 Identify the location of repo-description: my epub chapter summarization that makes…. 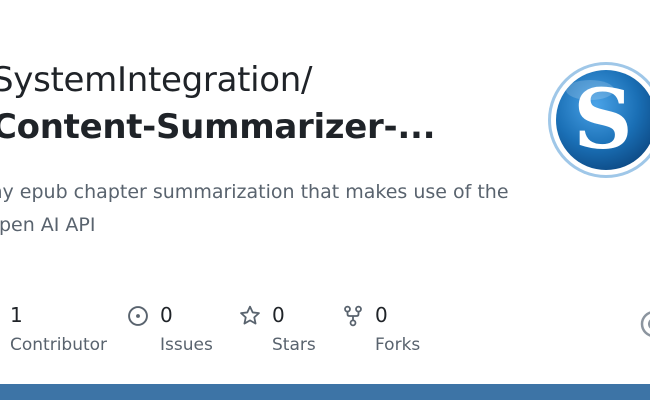
(254, 208).